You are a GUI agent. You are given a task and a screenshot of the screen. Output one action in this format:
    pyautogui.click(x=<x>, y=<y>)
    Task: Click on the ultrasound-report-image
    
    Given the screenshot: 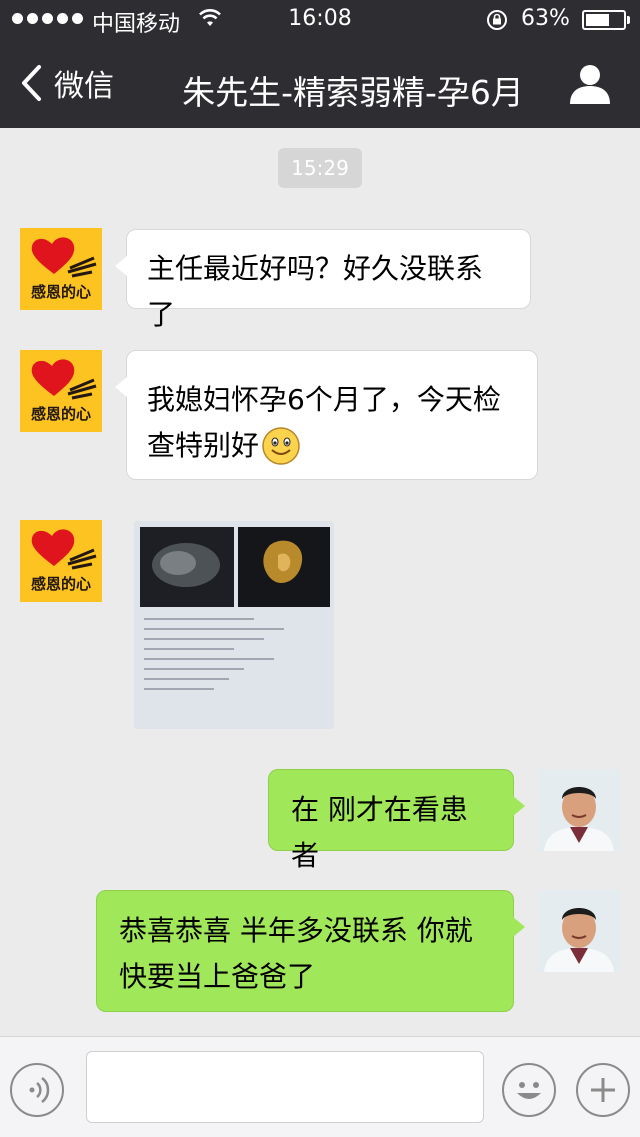 What is the action you would take?
    pyautogui.click(x=234, y=625)
    